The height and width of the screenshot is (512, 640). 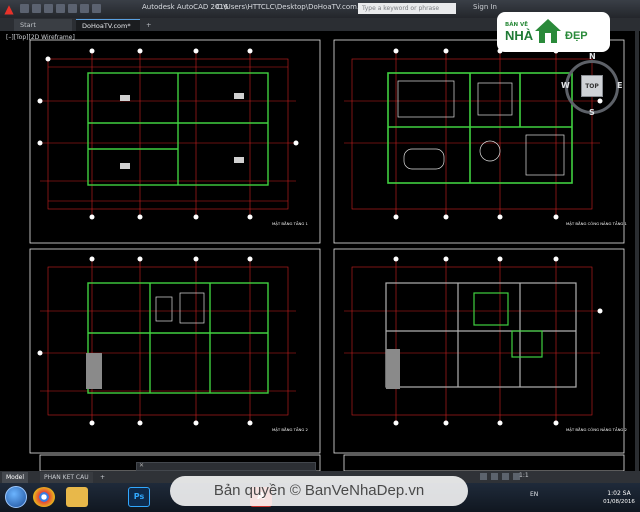 I want to click on command-line: ✕, so click(x=226, y=466).